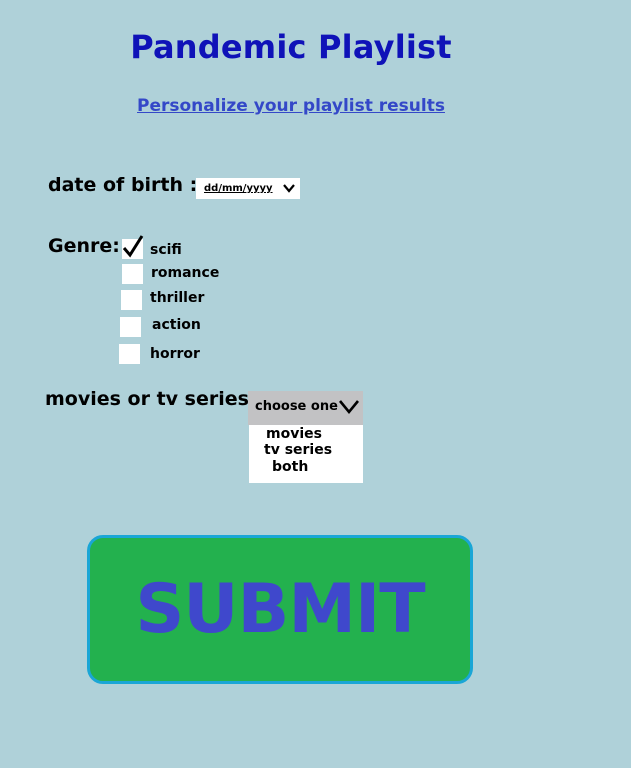 The height and width of the screenshot is (768, 631). Describe the element at coordinates (291, 106) in the screenshot. I see `personalize-link: Personalize your playlist results` at that location.